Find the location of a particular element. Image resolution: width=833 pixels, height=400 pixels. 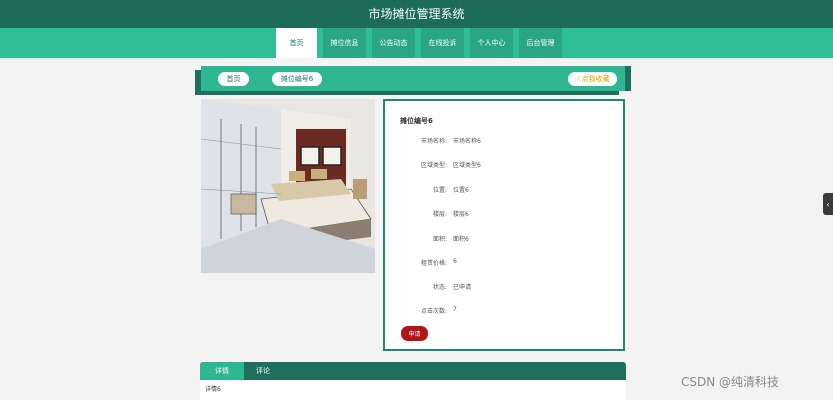

field-area-type: 区域类型: 区域类型6 is located at coordinates (505, 166).